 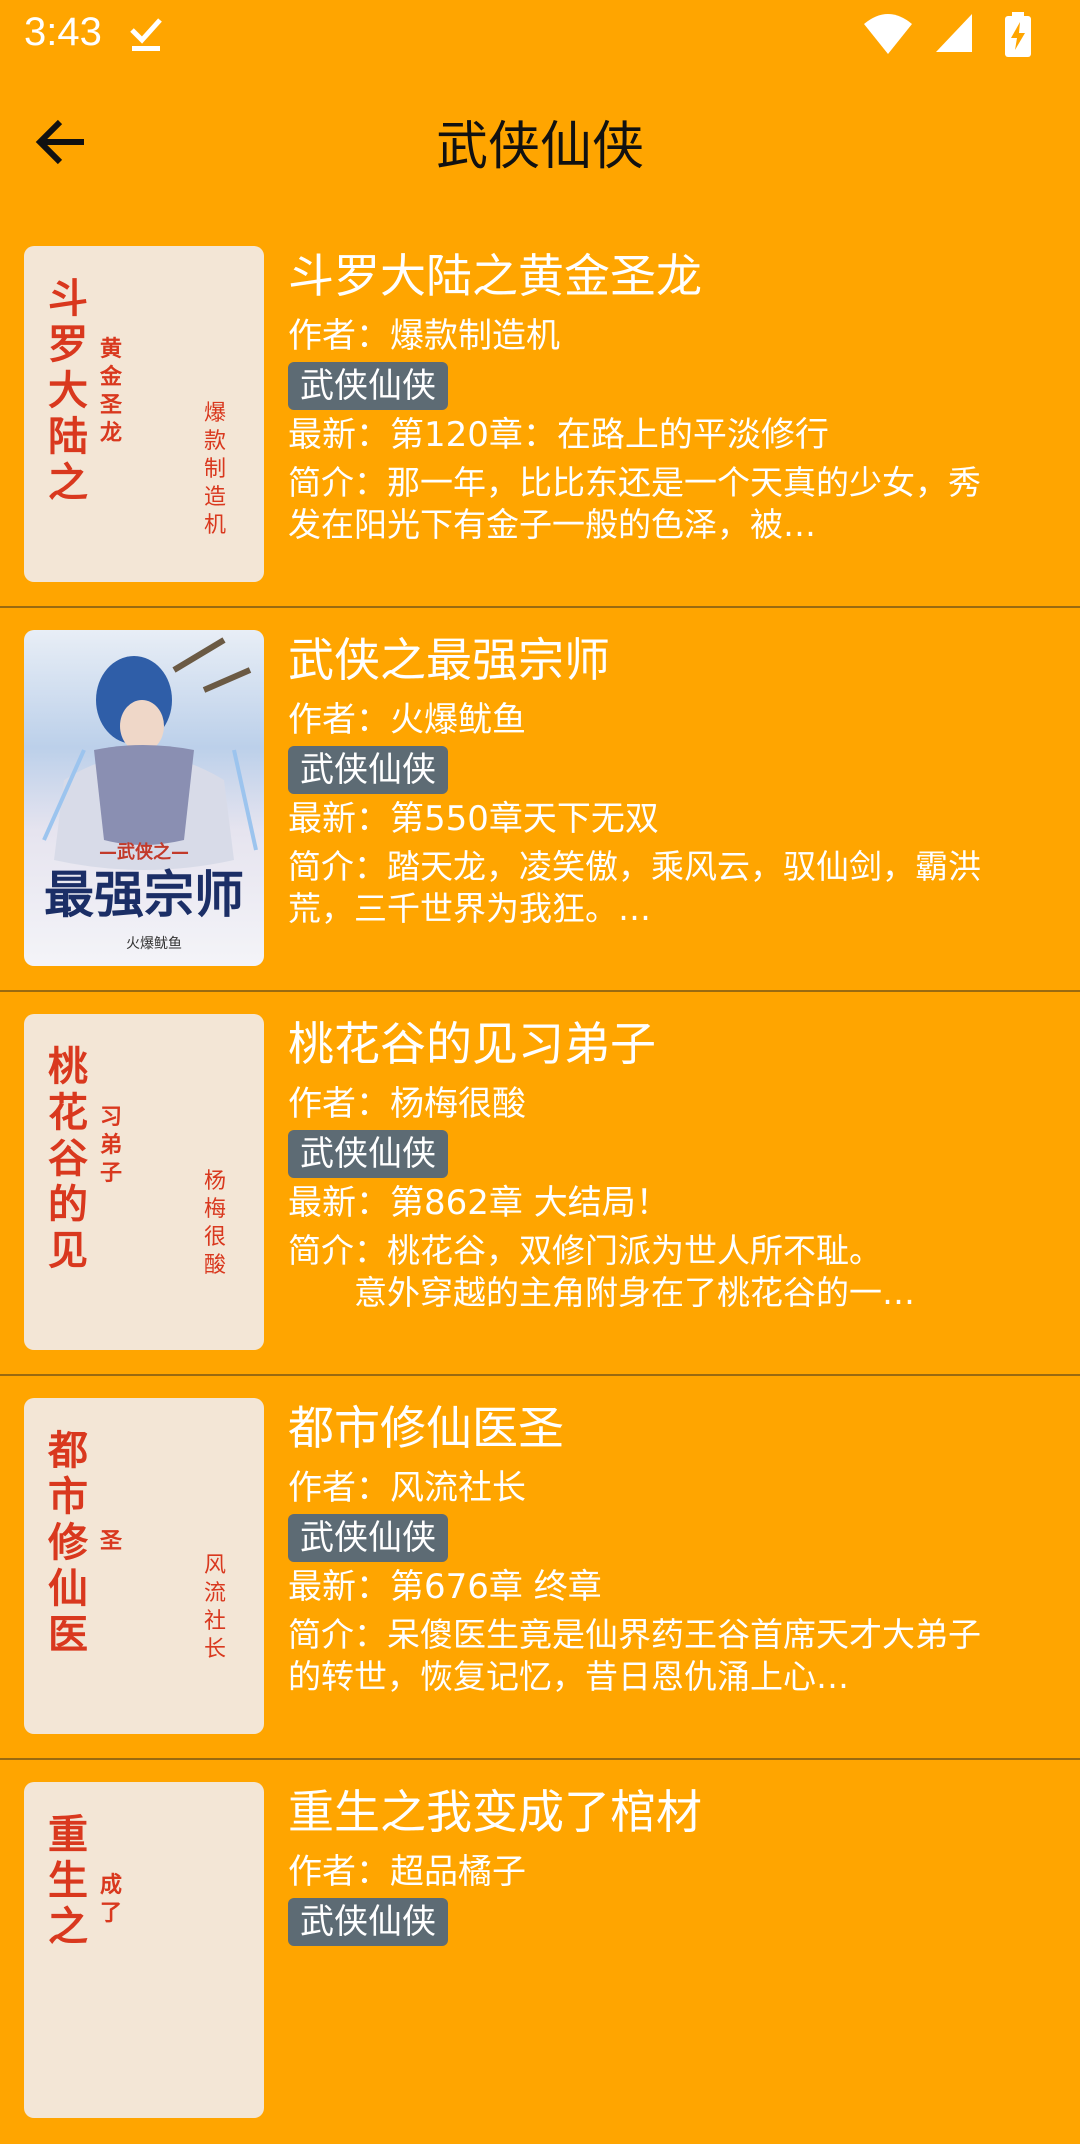 I want to click on cover-subtitle: 习弟子, so click(x=110, y=1145).